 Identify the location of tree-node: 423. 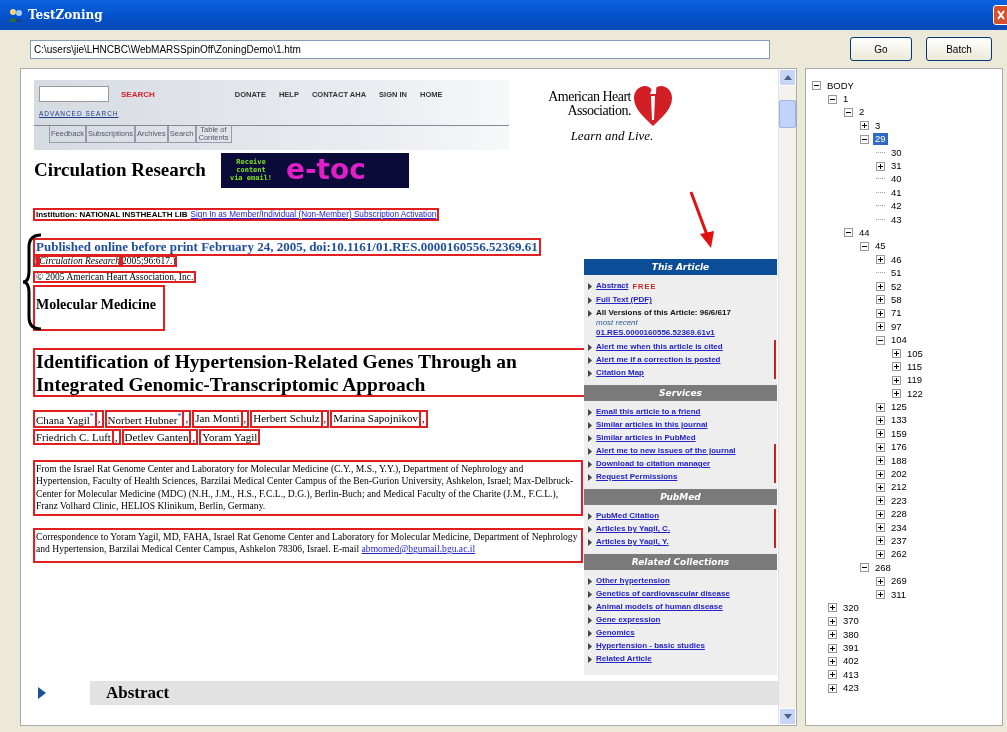
(851, 688).